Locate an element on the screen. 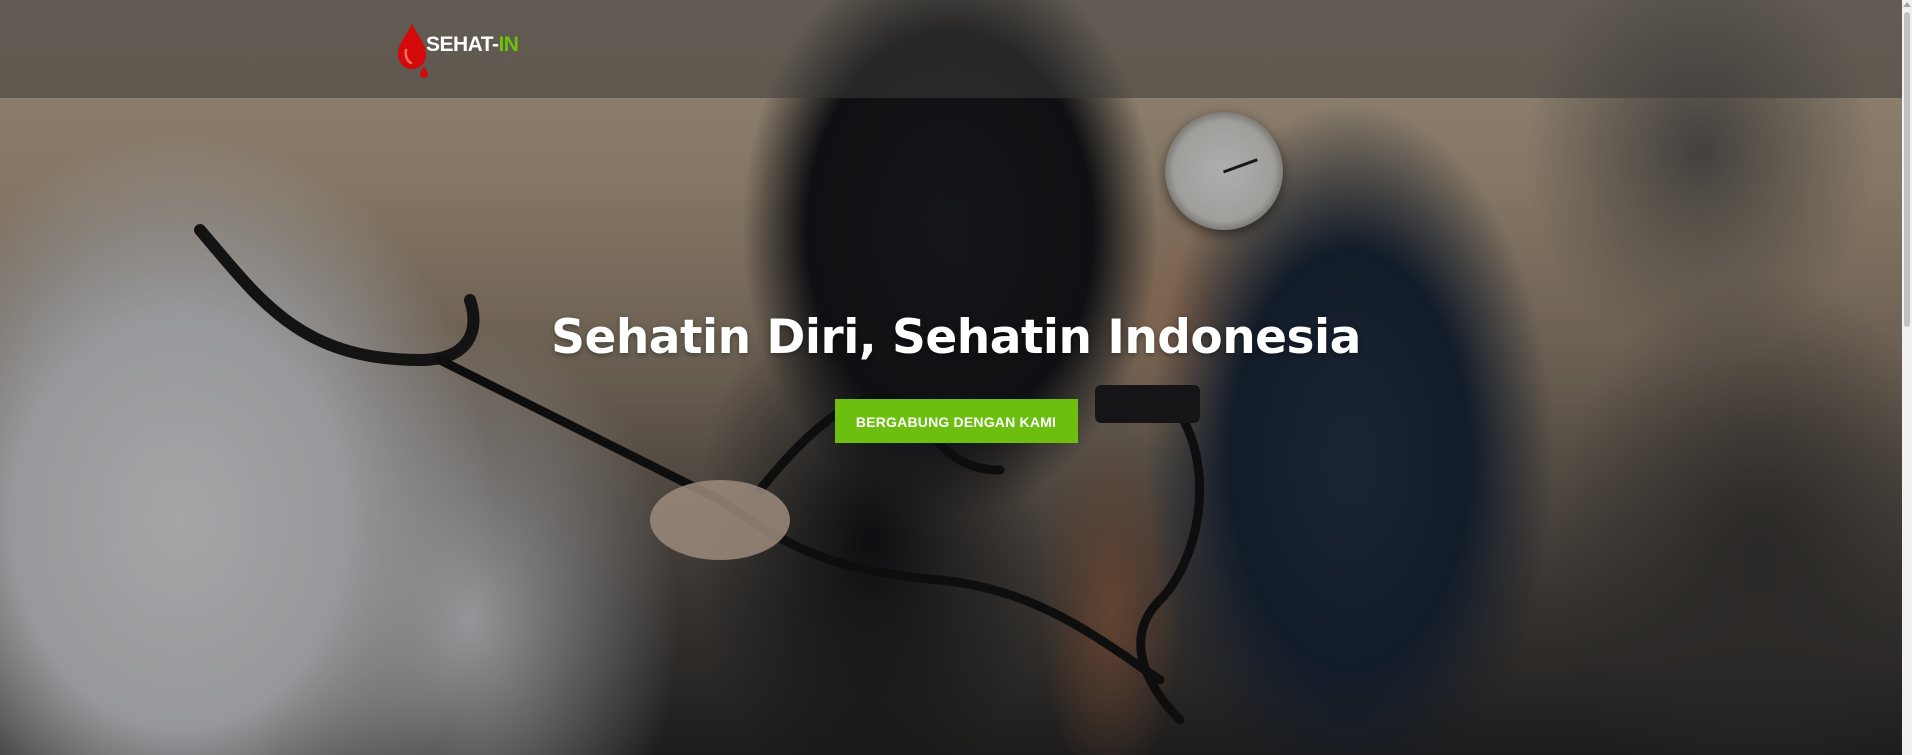 This screenshot has width=1912, height=755. logo-link: SEHAT-IN is located at coordinates (457, 50).